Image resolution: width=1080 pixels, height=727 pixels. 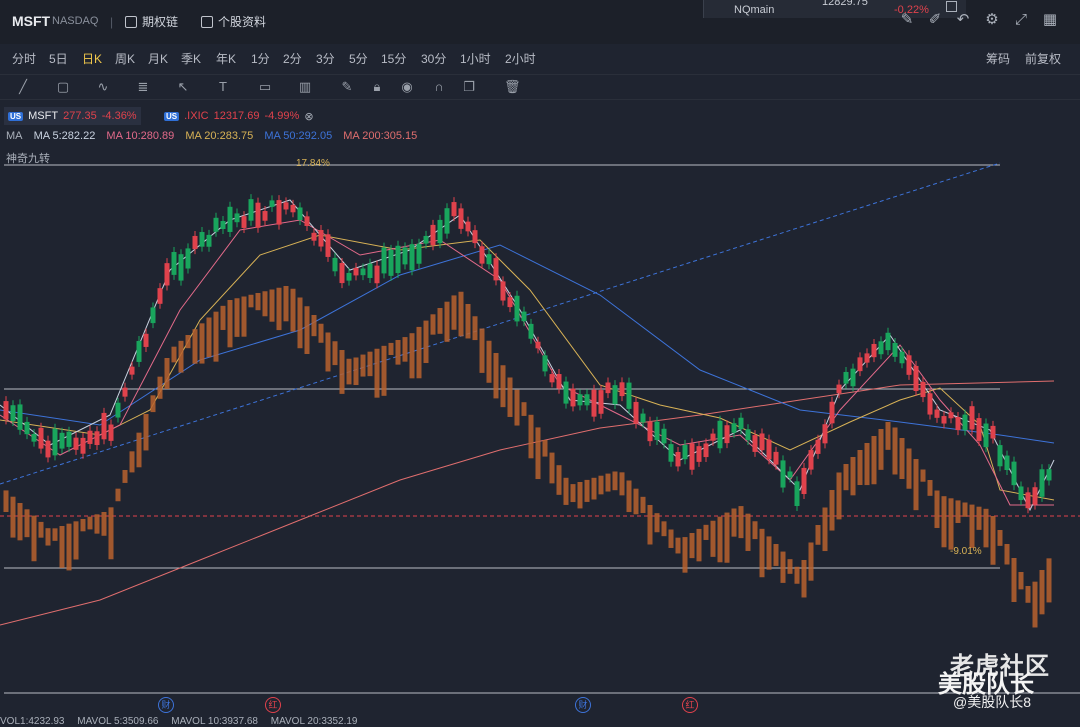 What do you see at coordinates (998, 58) in the screenshot?
I see `chips-button: 筹码` at bounding box center [998, 58].